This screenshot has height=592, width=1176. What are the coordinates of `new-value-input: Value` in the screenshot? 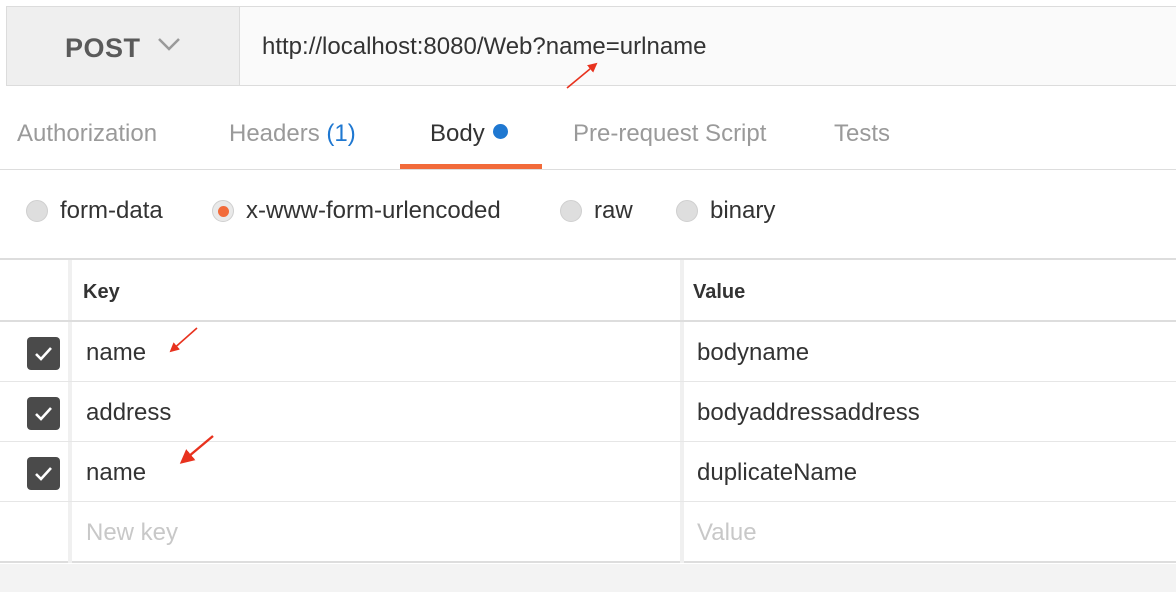 It's located at (727, 533).